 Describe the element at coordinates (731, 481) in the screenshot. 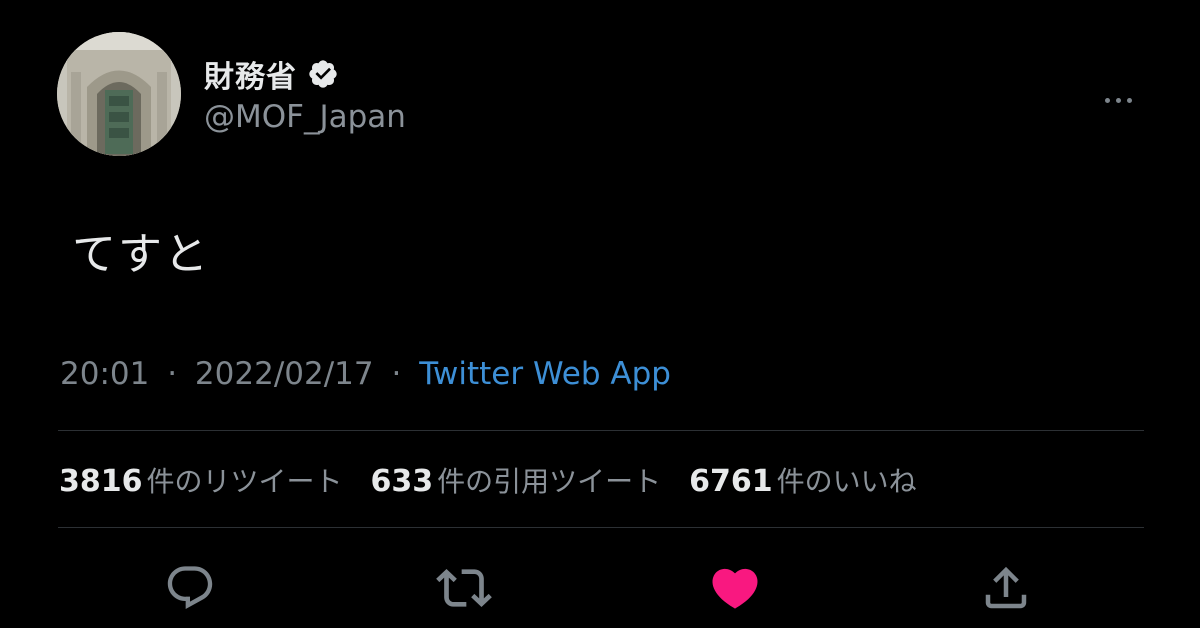

I see `like-count: 6761` at that location.